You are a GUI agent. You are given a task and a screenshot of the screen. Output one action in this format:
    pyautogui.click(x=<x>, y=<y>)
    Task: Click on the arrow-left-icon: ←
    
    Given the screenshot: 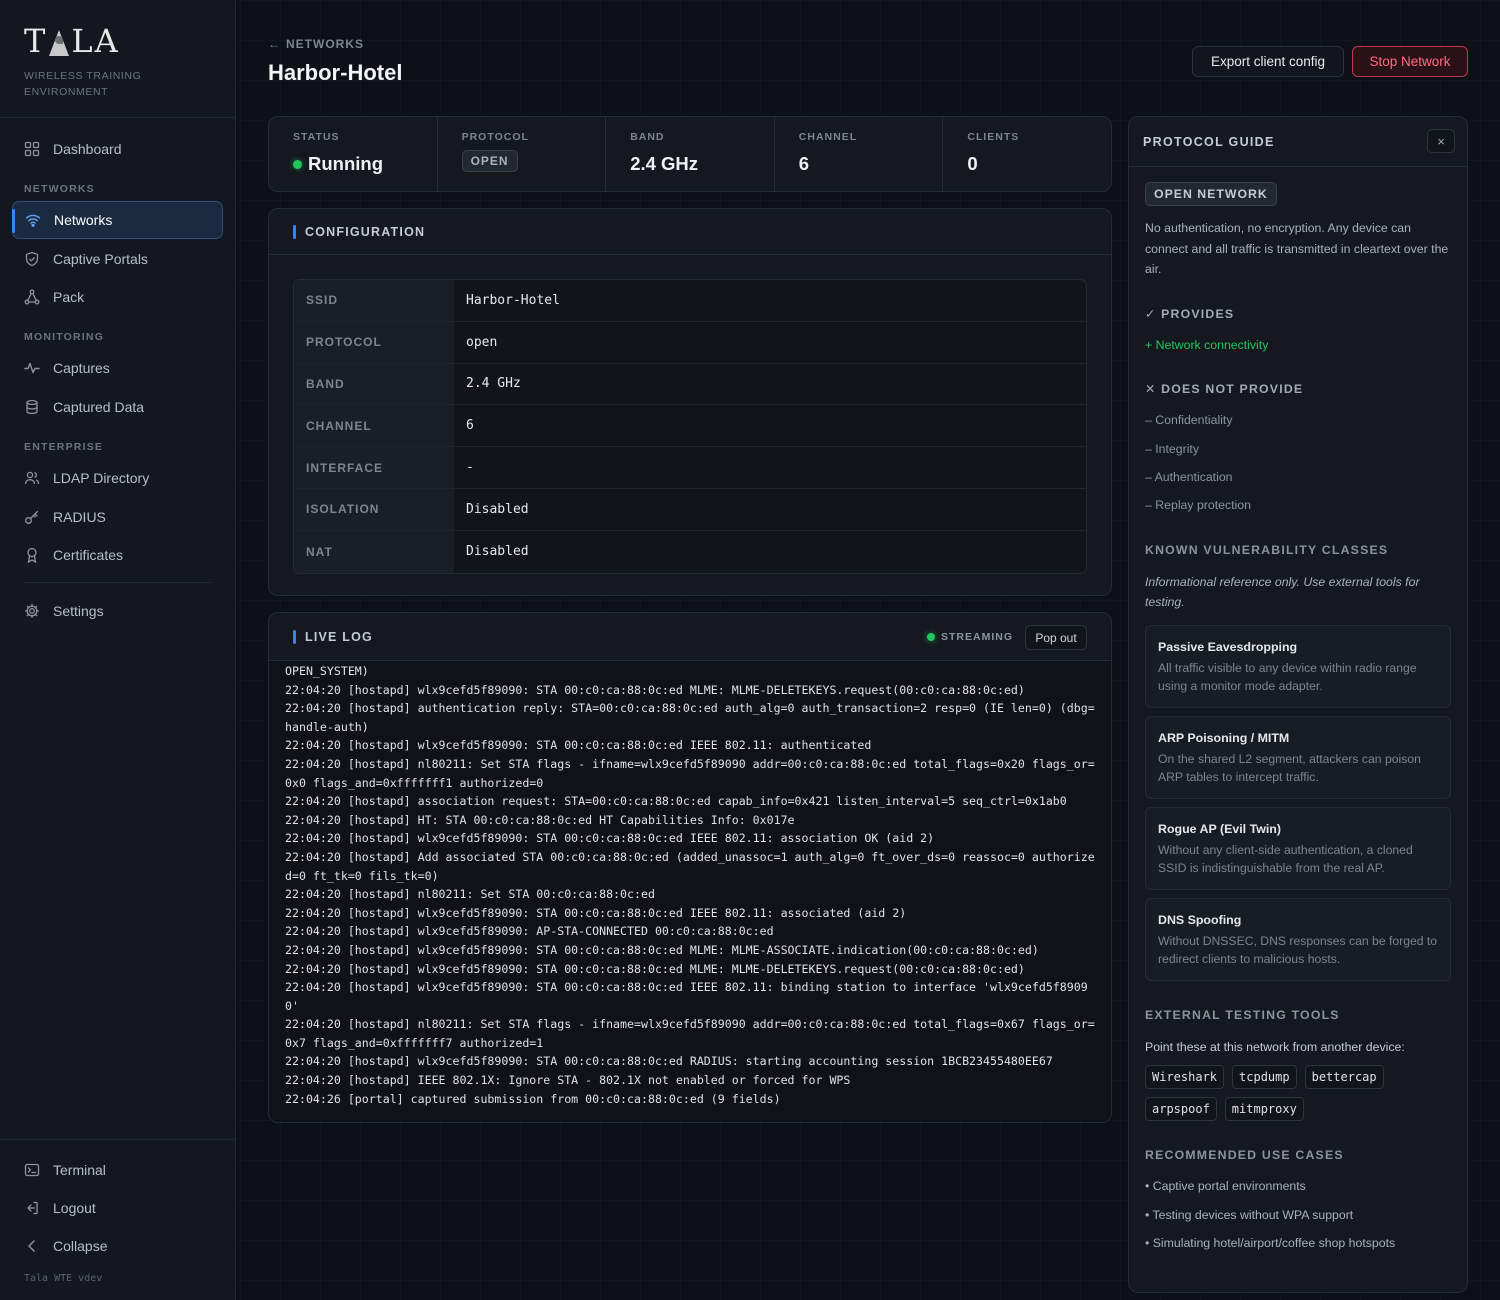 What is the action you would take?
    pyautogui.click(x=274, y=44)
    